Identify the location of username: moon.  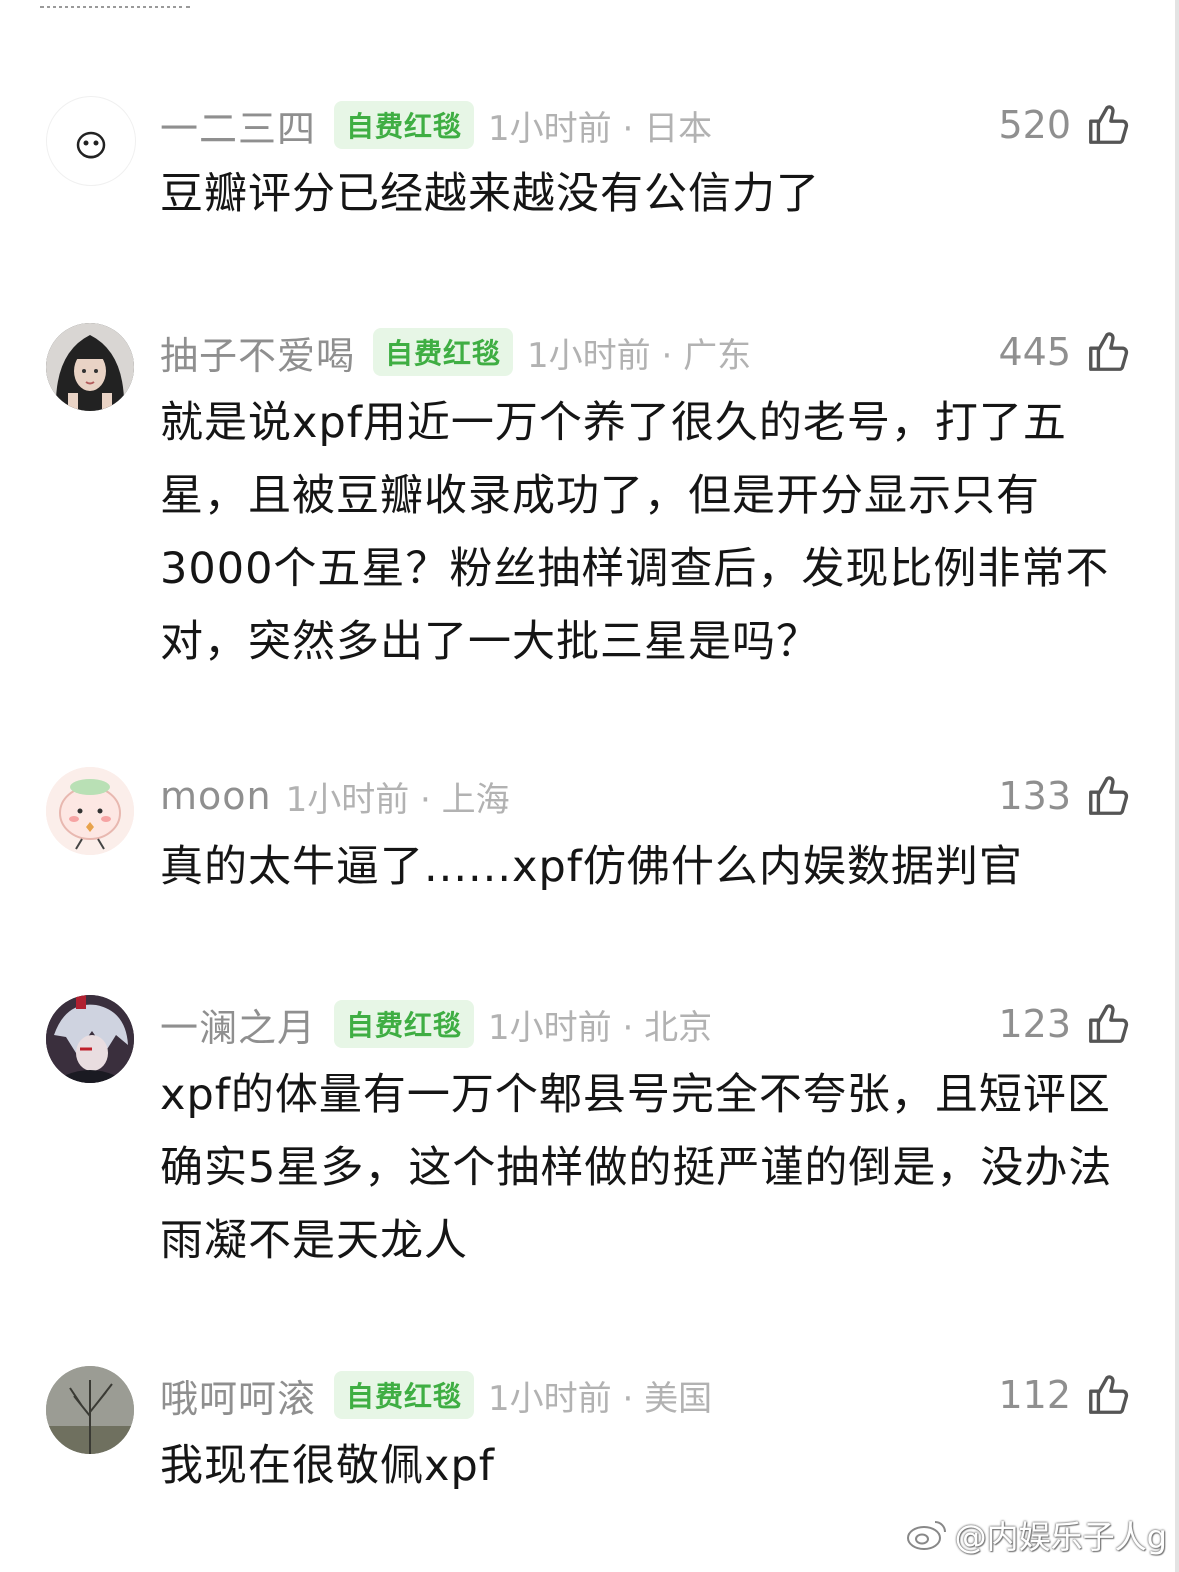
(216, 796).